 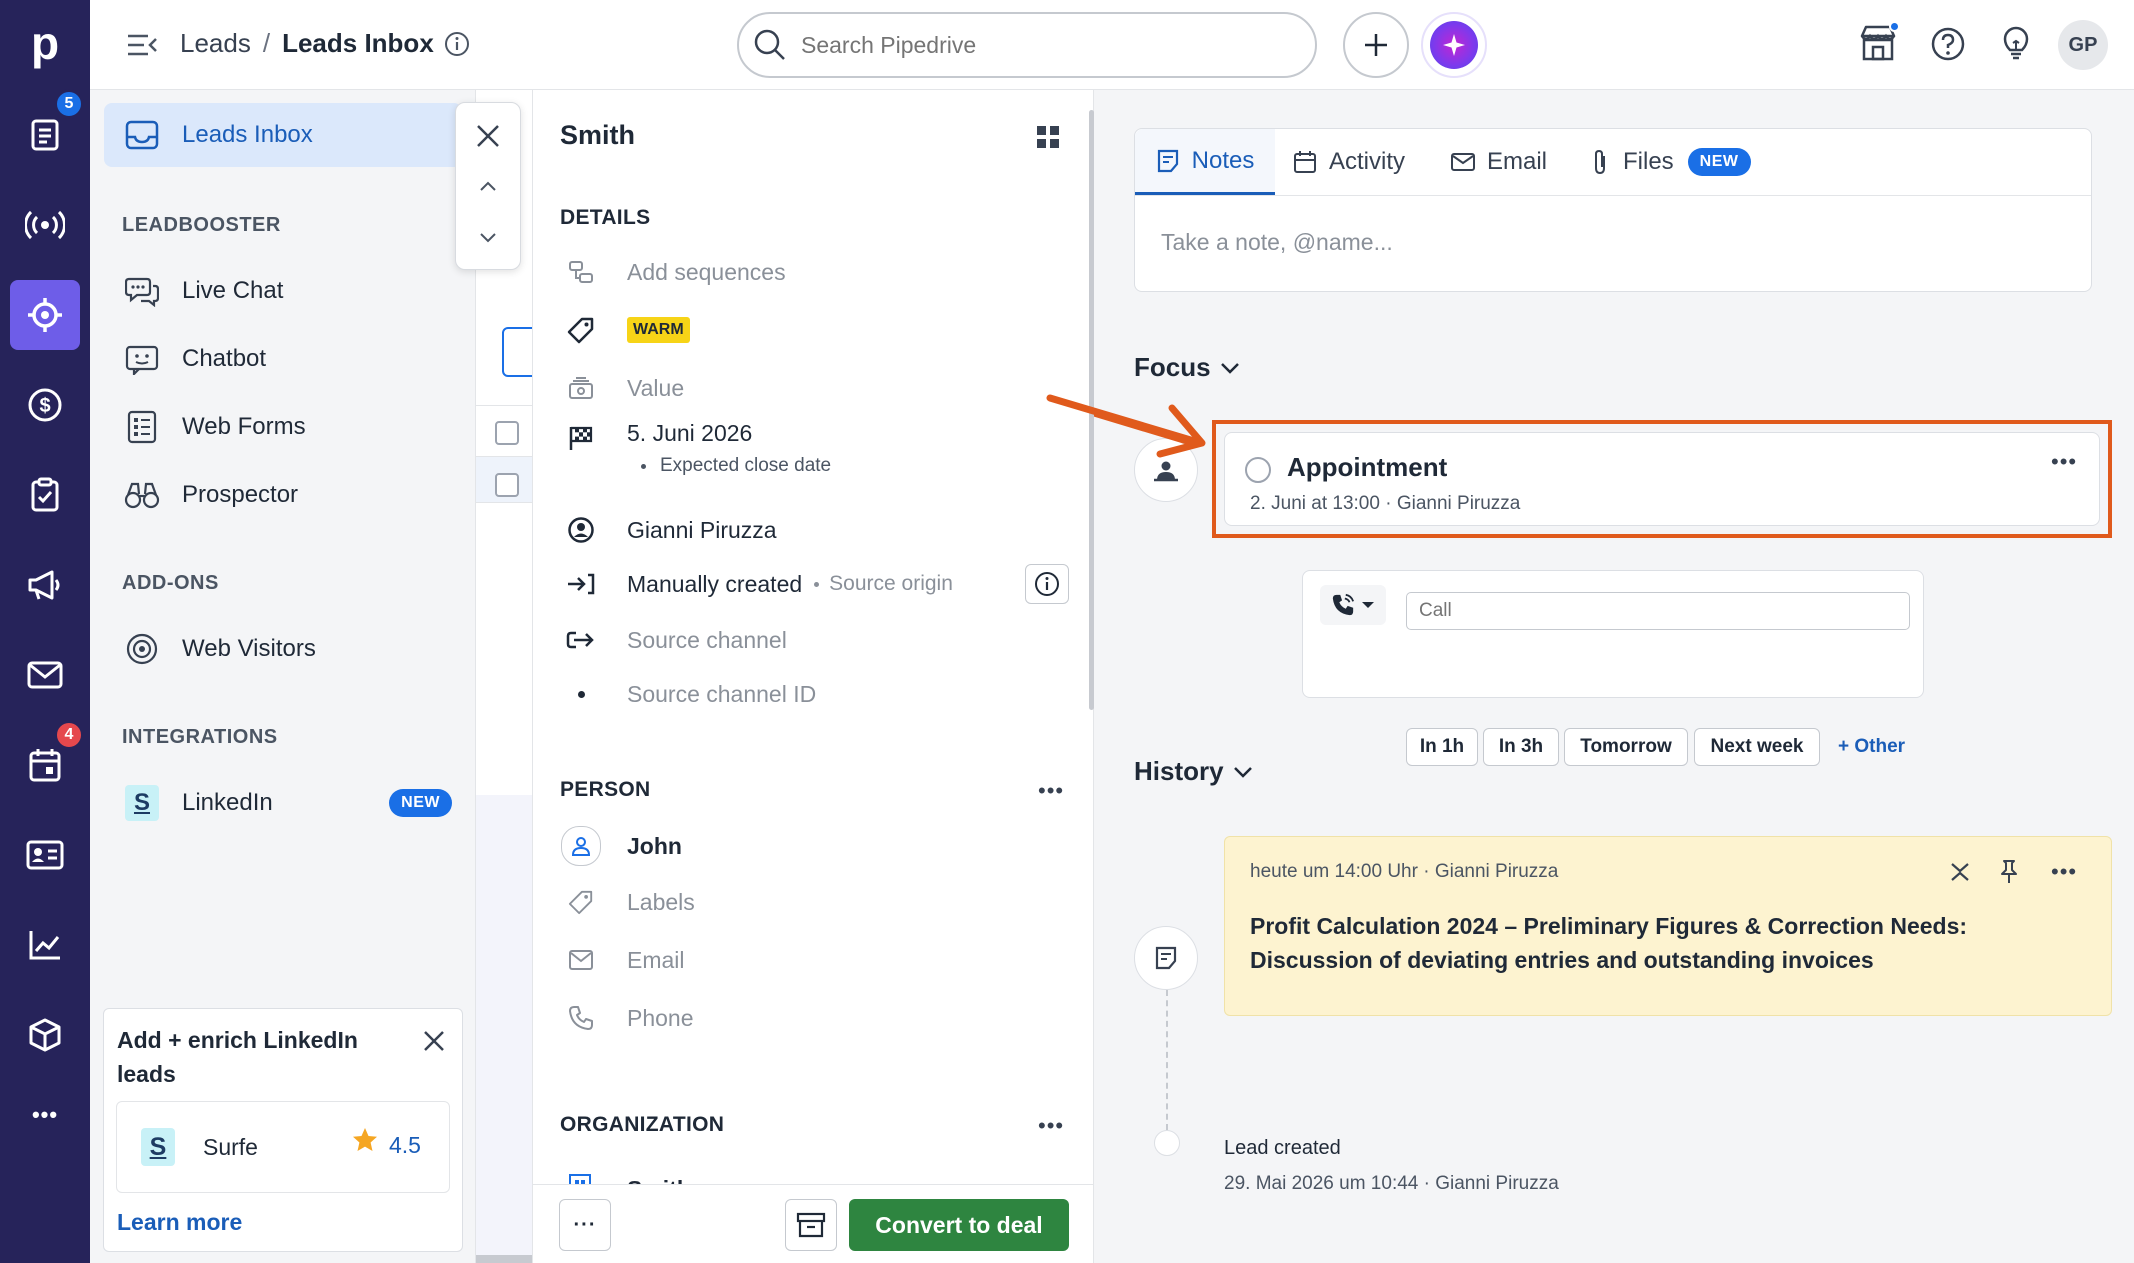 I want to click on surfe-app-card: S Surfe 4.5, so click(x=283, y=1147).